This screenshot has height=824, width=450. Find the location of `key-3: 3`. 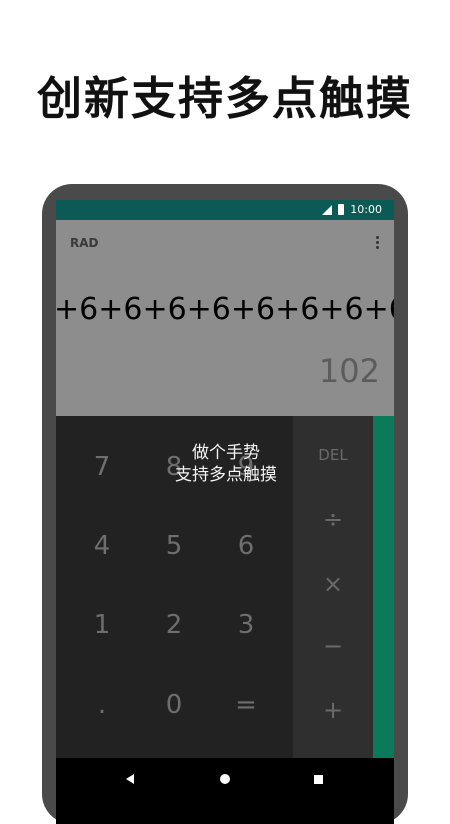

key-3: 3 is located at coordinates (246, 625).